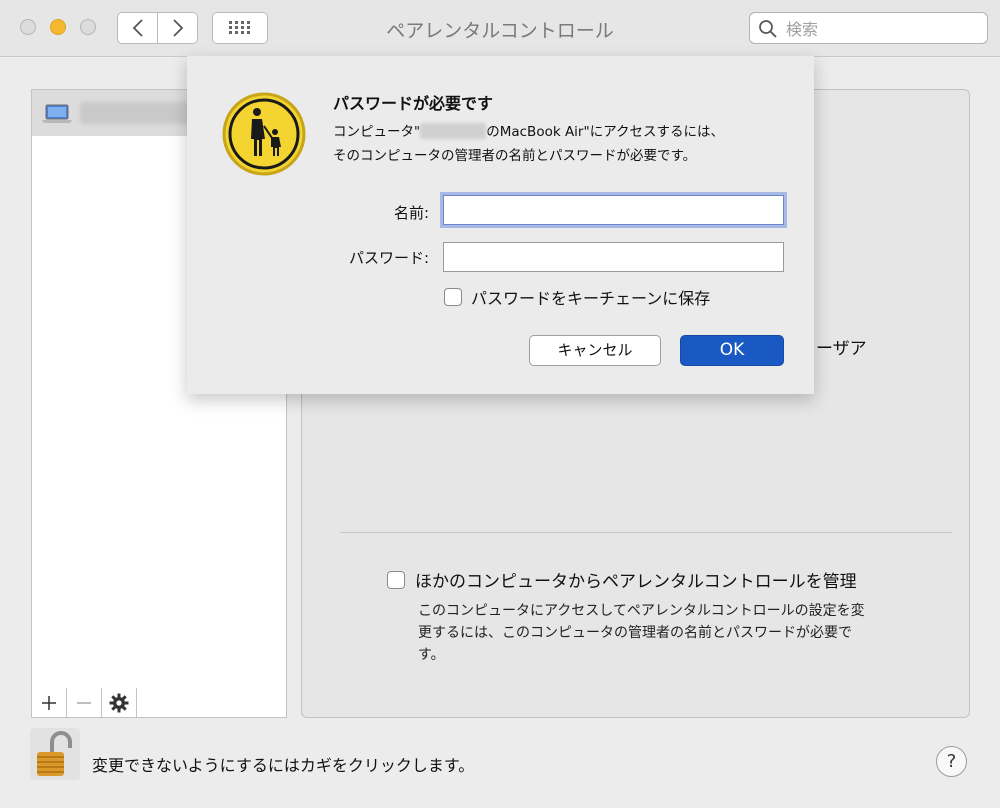 The height and width of the screenshot is (808, 1000). I want to click on minus-icon, so click(84, 702).